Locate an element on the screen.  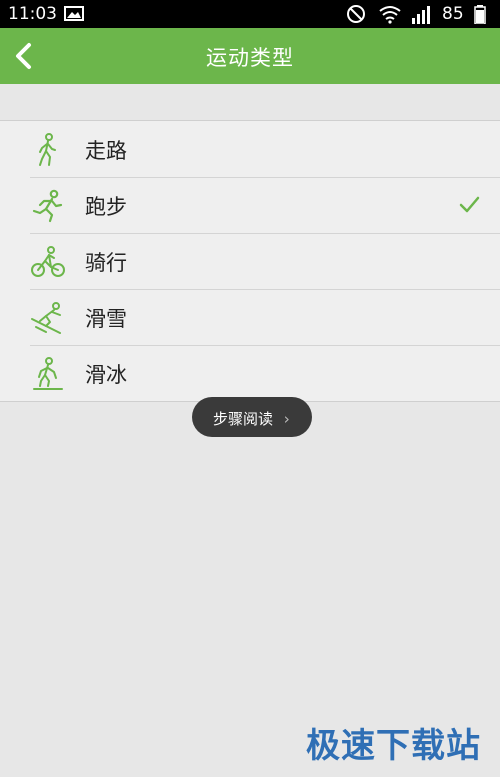
wifi-icon is located at coordinates (390, 15).